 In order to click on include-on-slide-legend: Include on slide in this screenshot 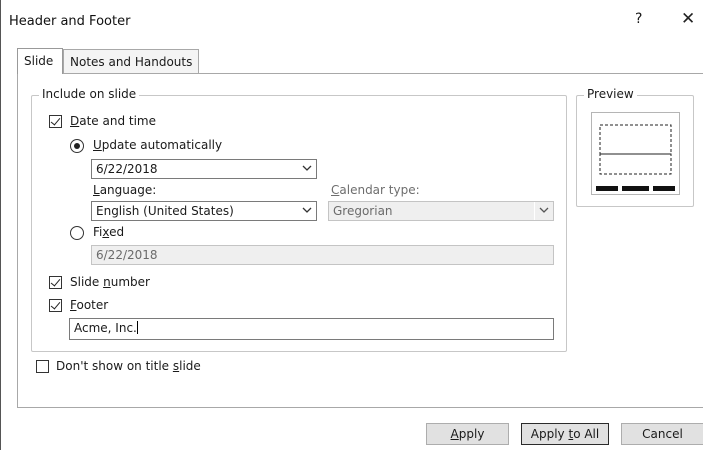, I will do `click(89, 94)`.